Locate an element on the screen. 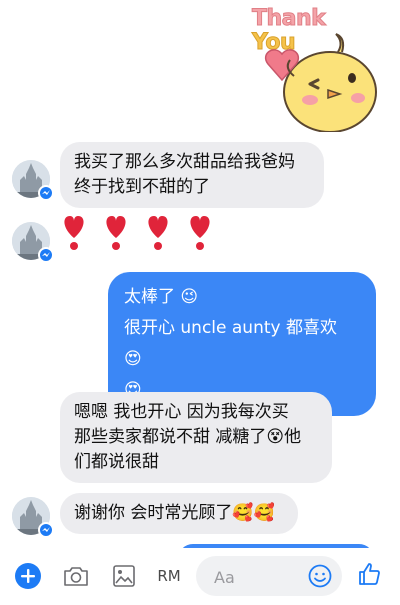  message-text: 终于找到不甜的了 is located at coordinates (142, 187).